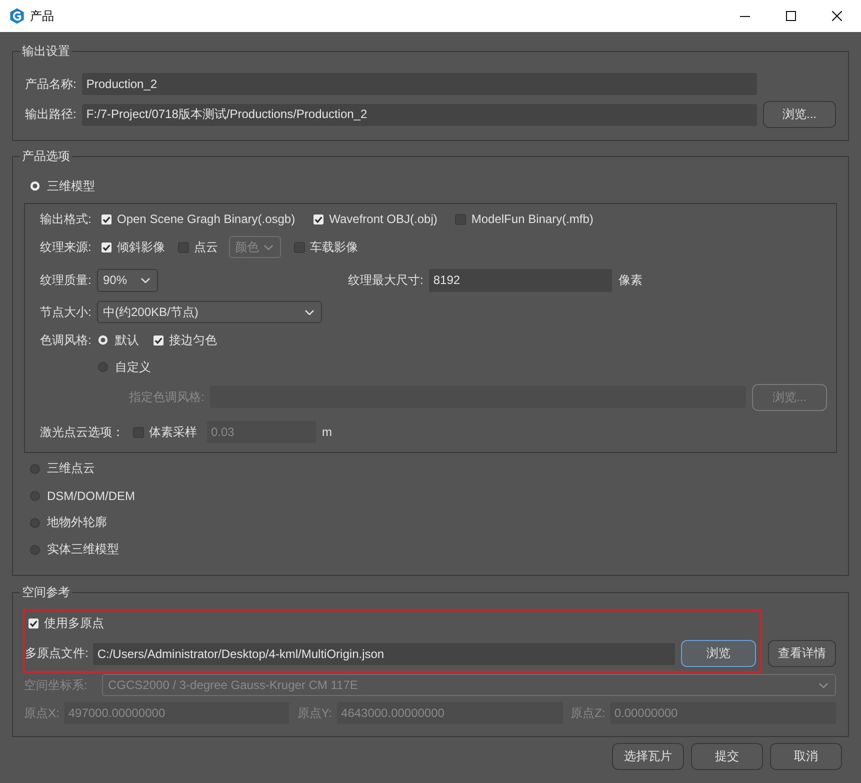 Image resolution: width=861 pixels, height=783 pixels. I want to click on field-label: 多原点文件:, so click(56, 653).